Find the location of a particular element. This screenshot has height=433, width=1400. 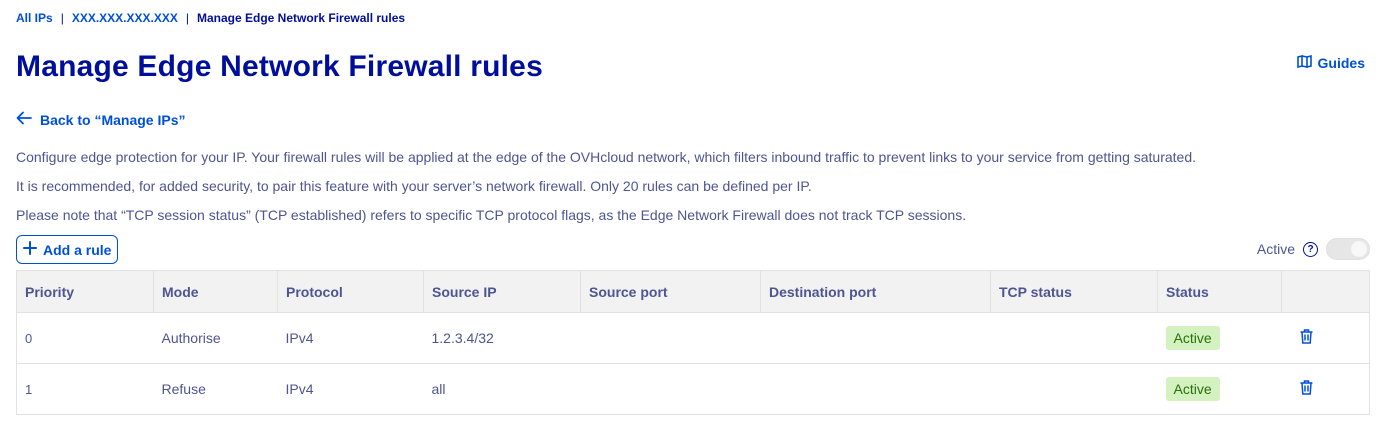

cell-source-ip: all is located at coordinates (502, 389).